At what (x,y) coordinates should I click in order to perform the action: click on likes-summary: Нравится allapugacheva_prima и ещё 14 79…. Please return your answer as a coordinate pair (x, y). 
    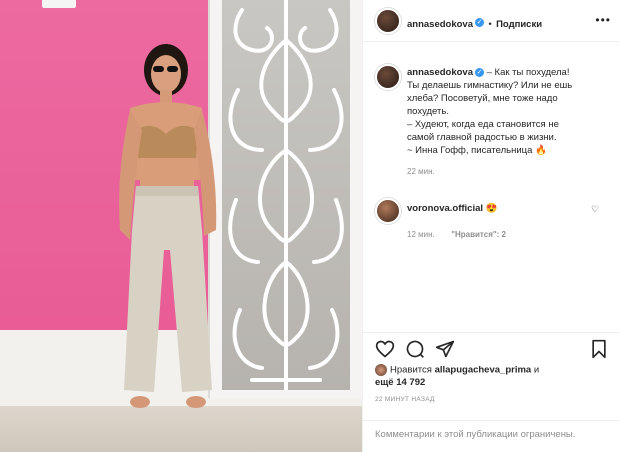
    Looking at the image, I should click on (495, 376).